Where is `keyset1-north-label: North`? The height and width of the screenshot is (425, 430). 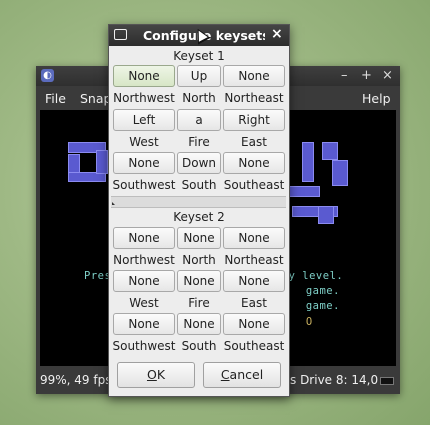
keyset1-north-label: North is located at coordinates (199, 98).